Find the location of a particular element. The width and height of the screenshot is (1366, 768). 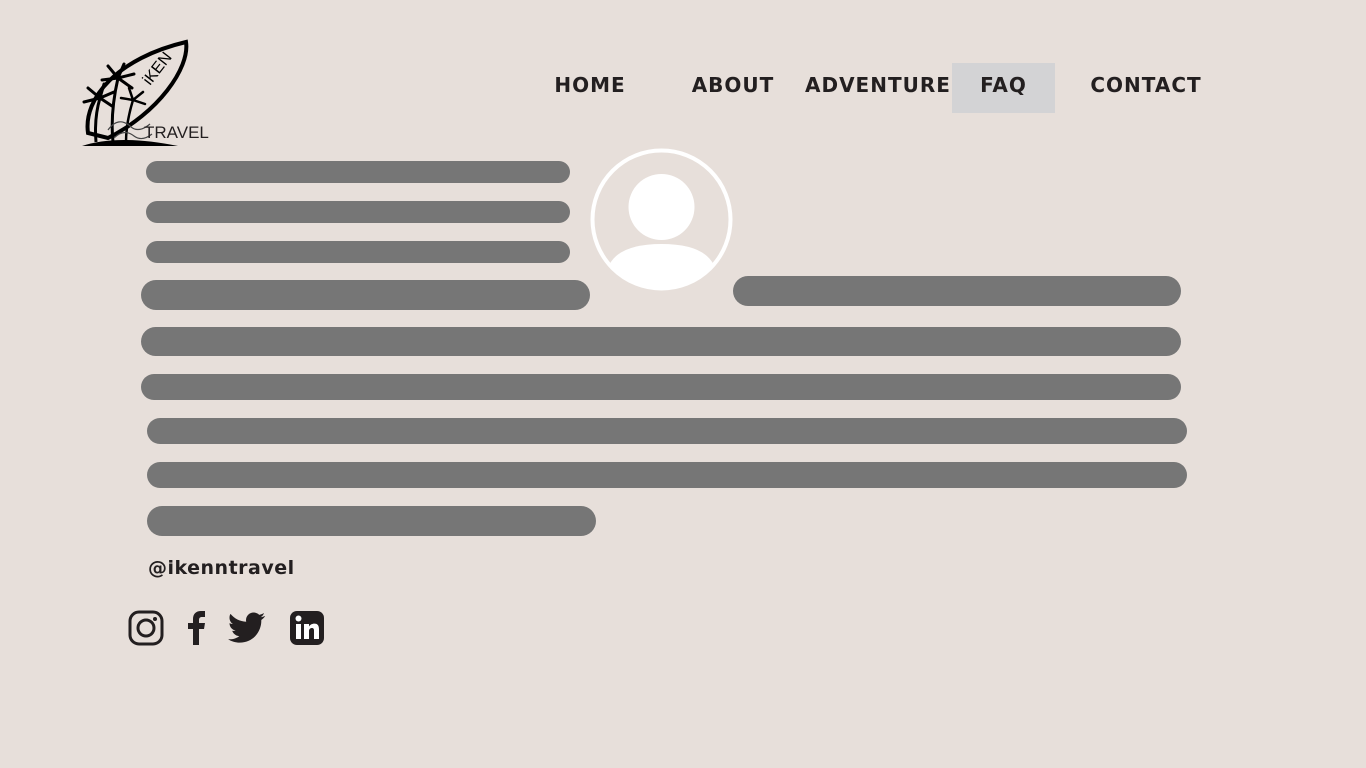

logo-text-bottom: TRAVEL is located at coordinates (176, 132).